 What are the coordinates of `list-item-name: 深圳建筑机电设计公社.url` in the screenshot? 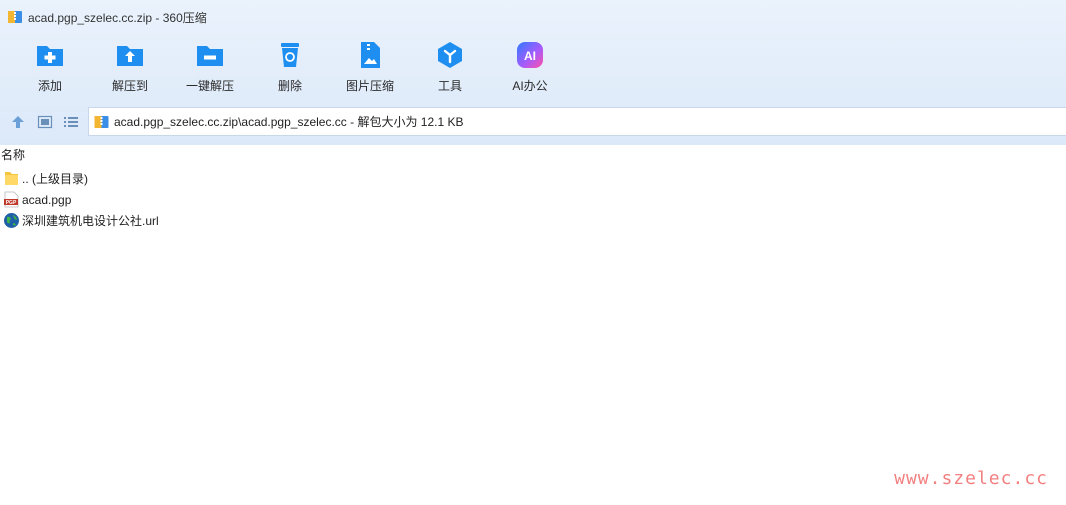 It's located at (90, 221).